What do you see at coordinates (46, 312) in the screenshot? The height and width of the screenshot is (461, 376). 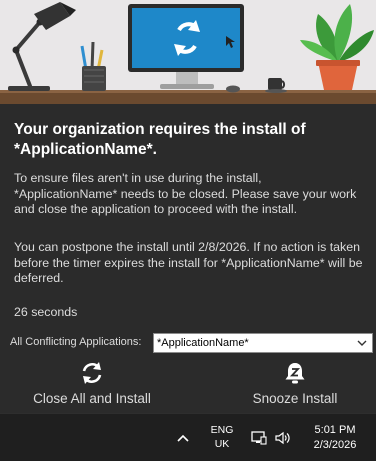 I see `countdown-timer: 26 seconds` at bounding box center [46, 312].